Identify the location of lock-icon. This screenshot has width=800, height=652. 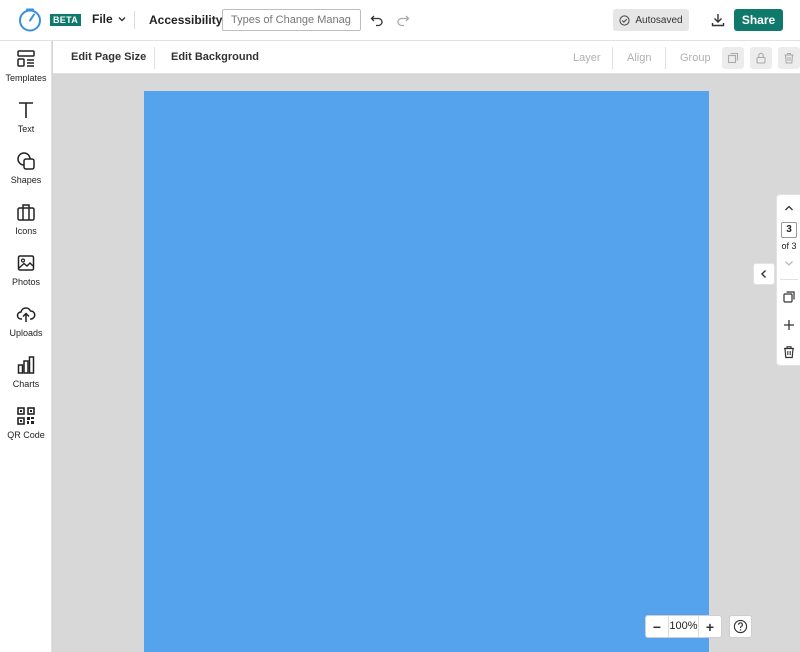
(761, 58).